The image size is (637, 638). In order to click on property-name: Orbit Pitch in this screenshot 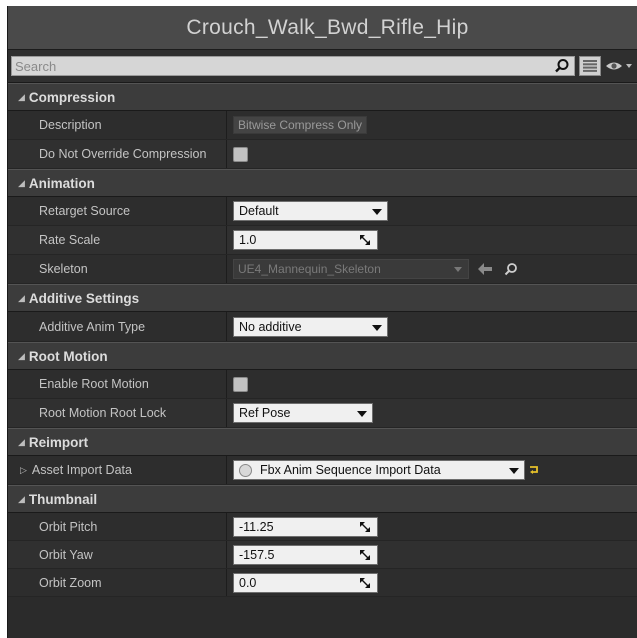, I will do `click(117, 526)`.